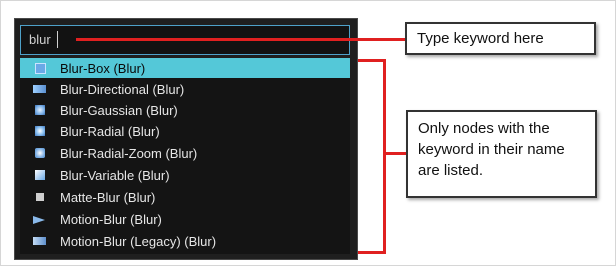 The image size is (616, 266). I want to click on blur-box-icon, so click(40, 68).